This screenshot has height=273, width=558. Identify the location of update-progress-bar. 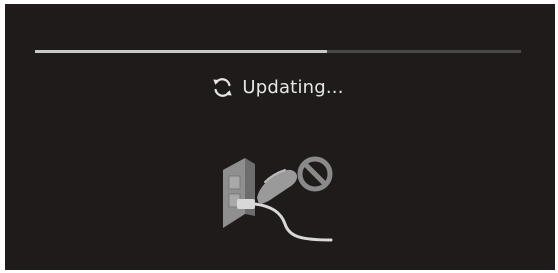
(278, 51).